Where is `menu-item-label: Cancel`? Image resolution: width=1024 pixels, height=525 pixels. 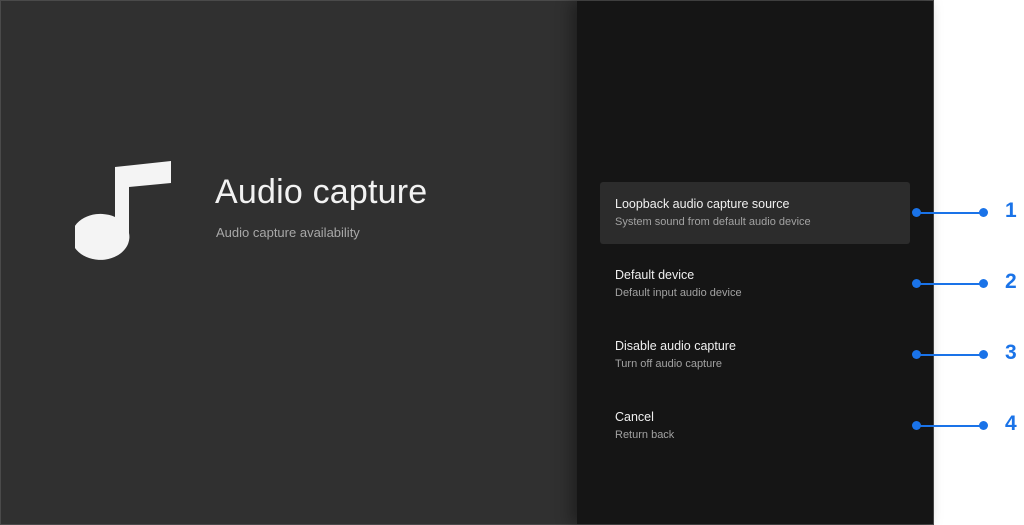 menu-item-label: Cancel is located at coordinates (634, 417).